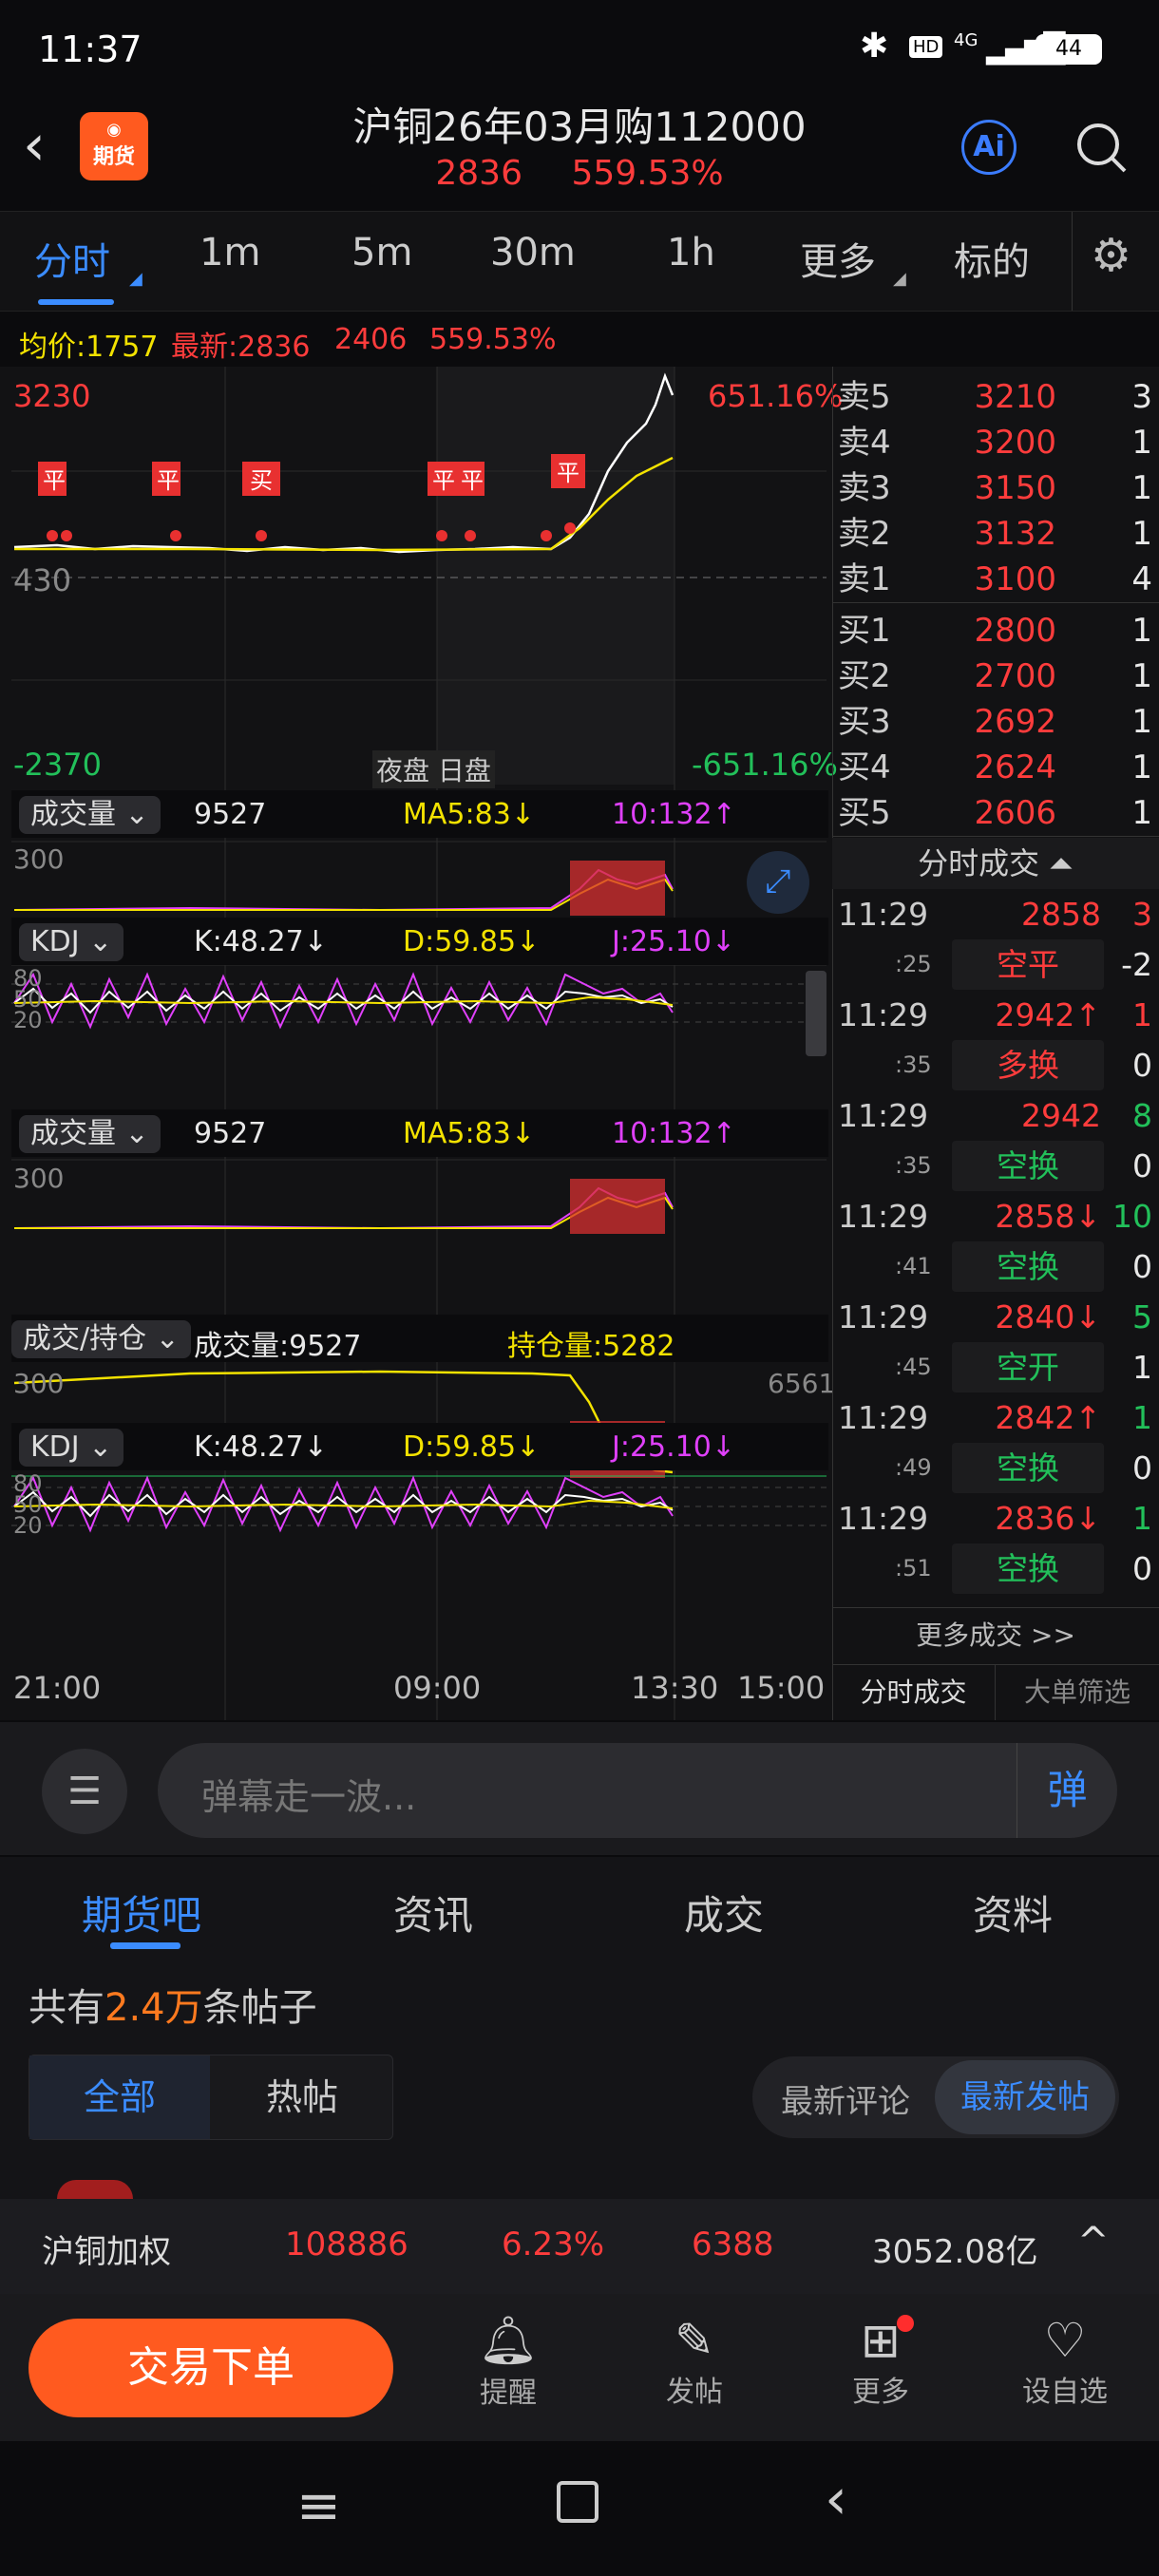 The image size is (1159, 2576). What do you see at coordinates (90, 1134) in the screenshot?
I see `volume2-indicator-select: 成交量 ⌄` at bounding box center [90, 1134].